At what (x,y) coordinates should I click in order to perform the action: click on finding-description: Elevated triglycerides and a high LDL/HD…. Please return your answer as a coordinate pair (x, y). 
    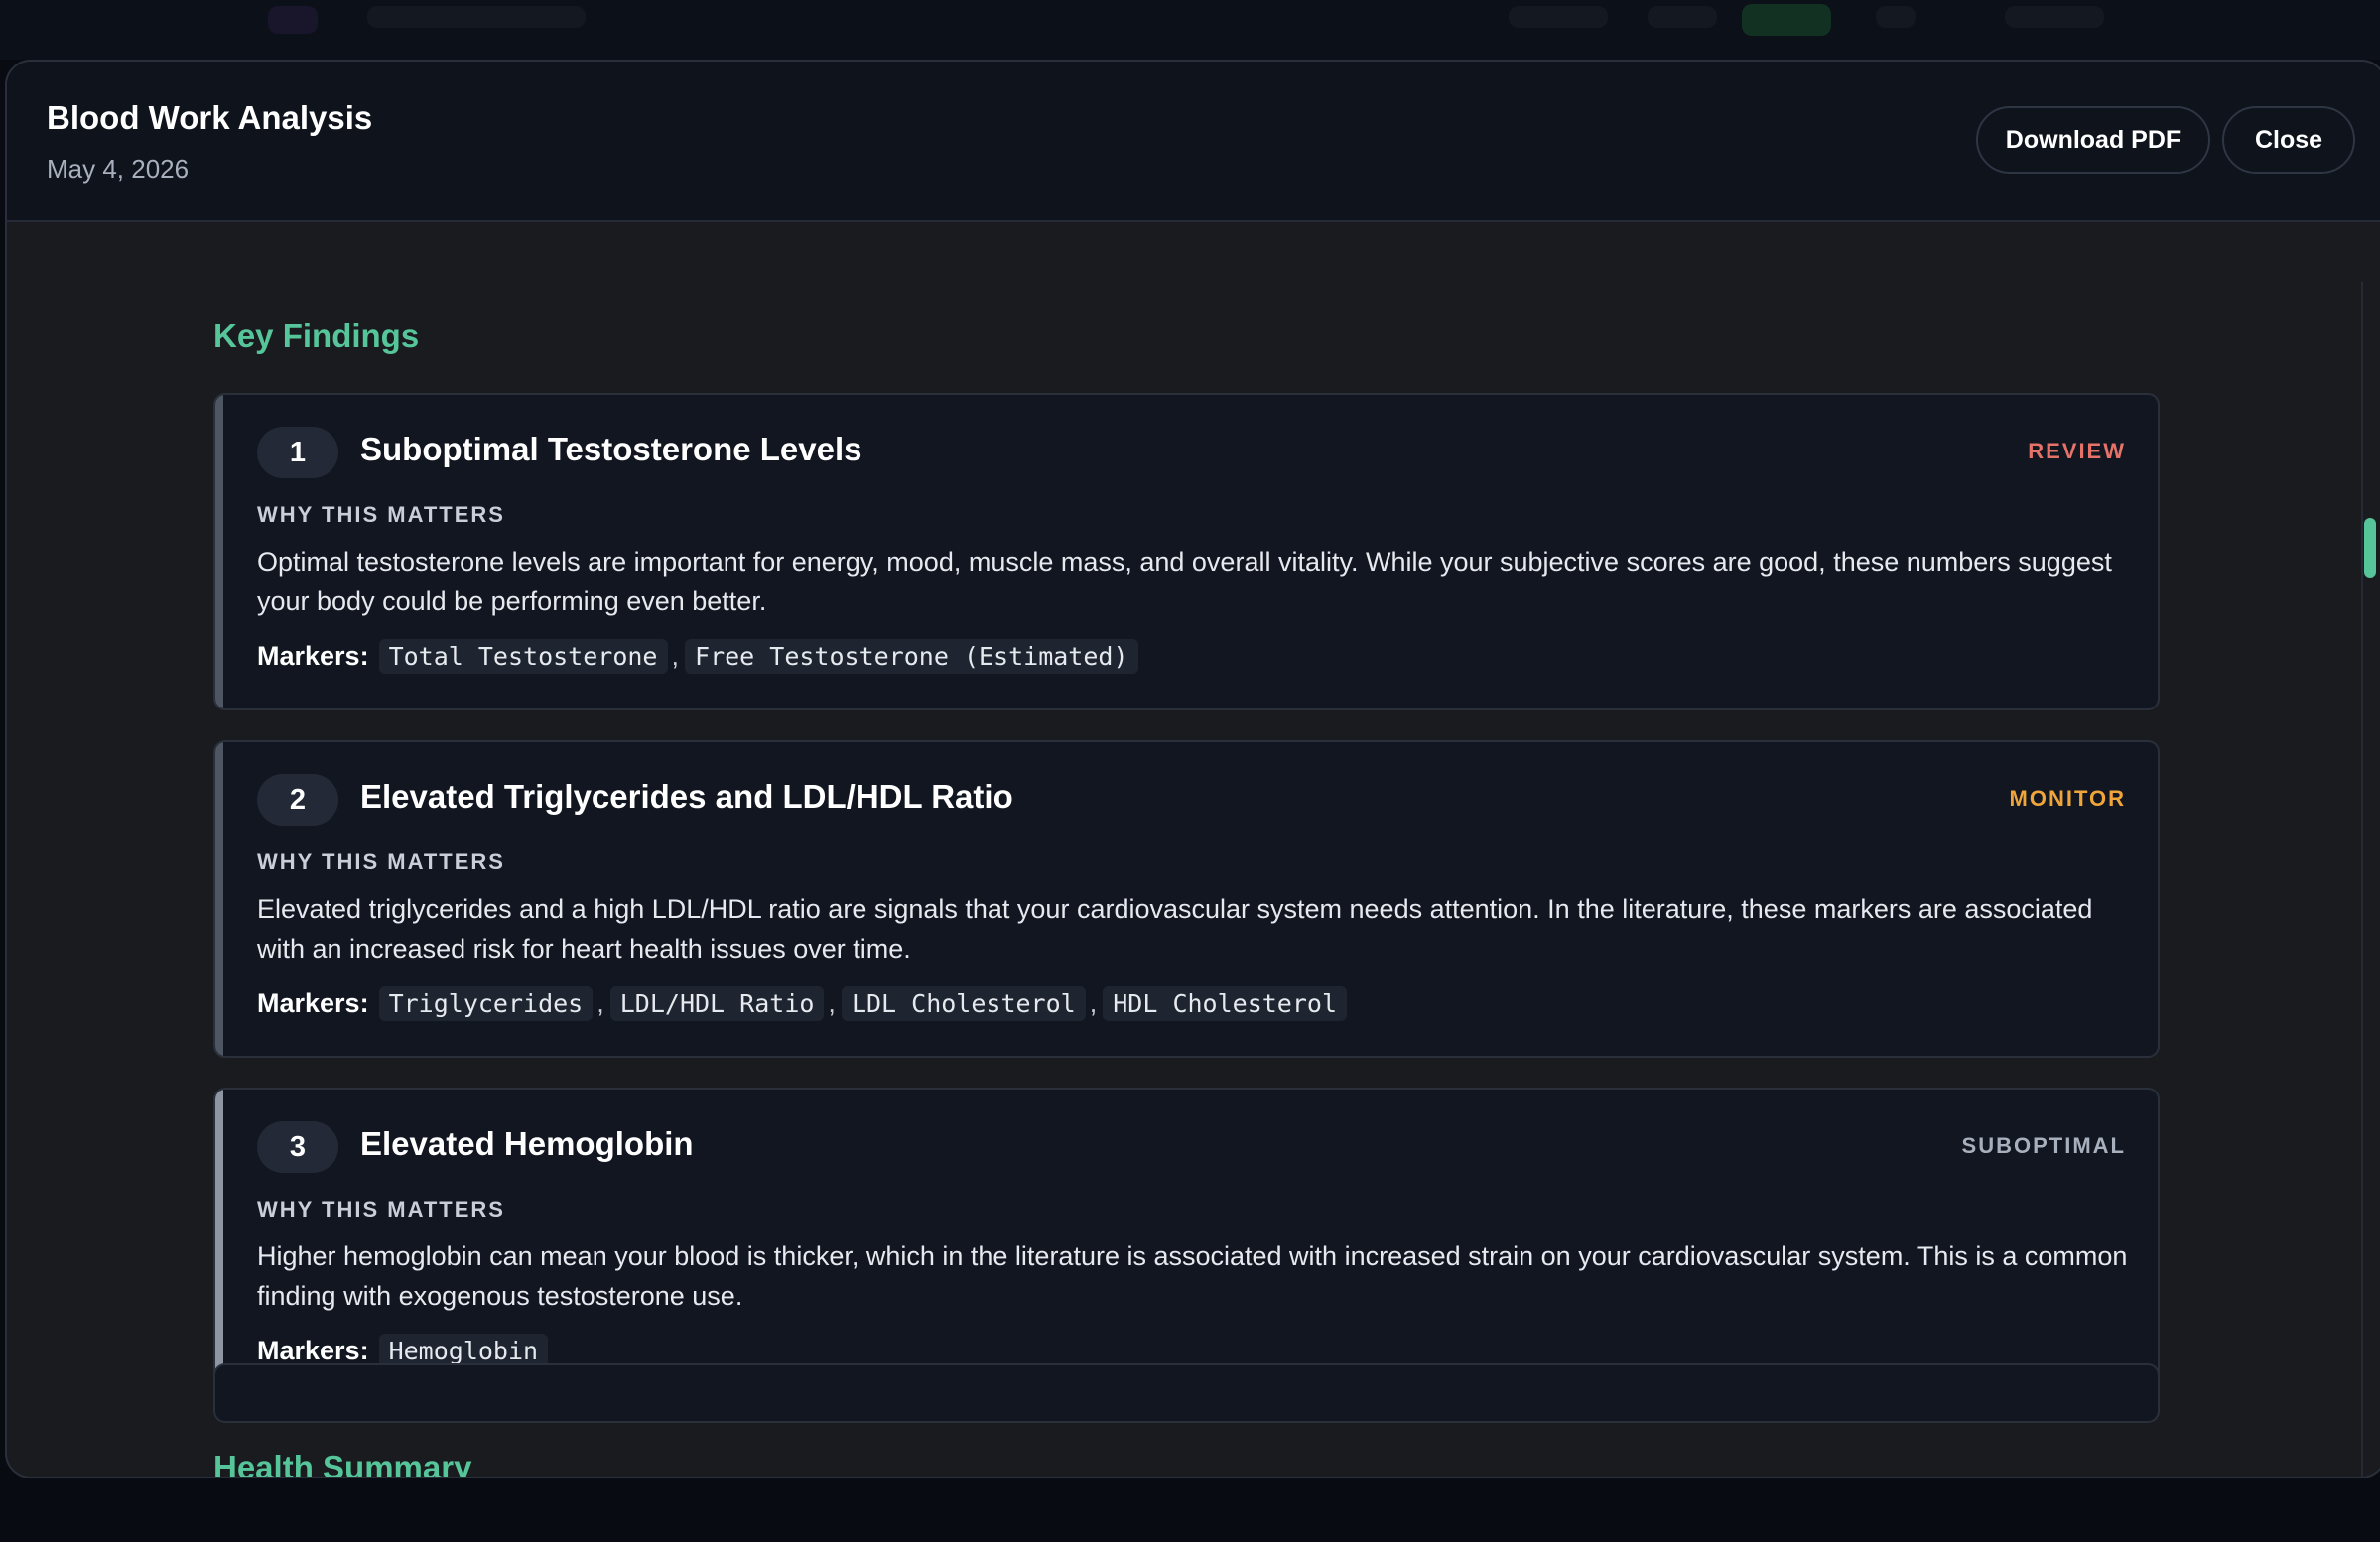
    Looking at the image, I should click on (1175, 929).